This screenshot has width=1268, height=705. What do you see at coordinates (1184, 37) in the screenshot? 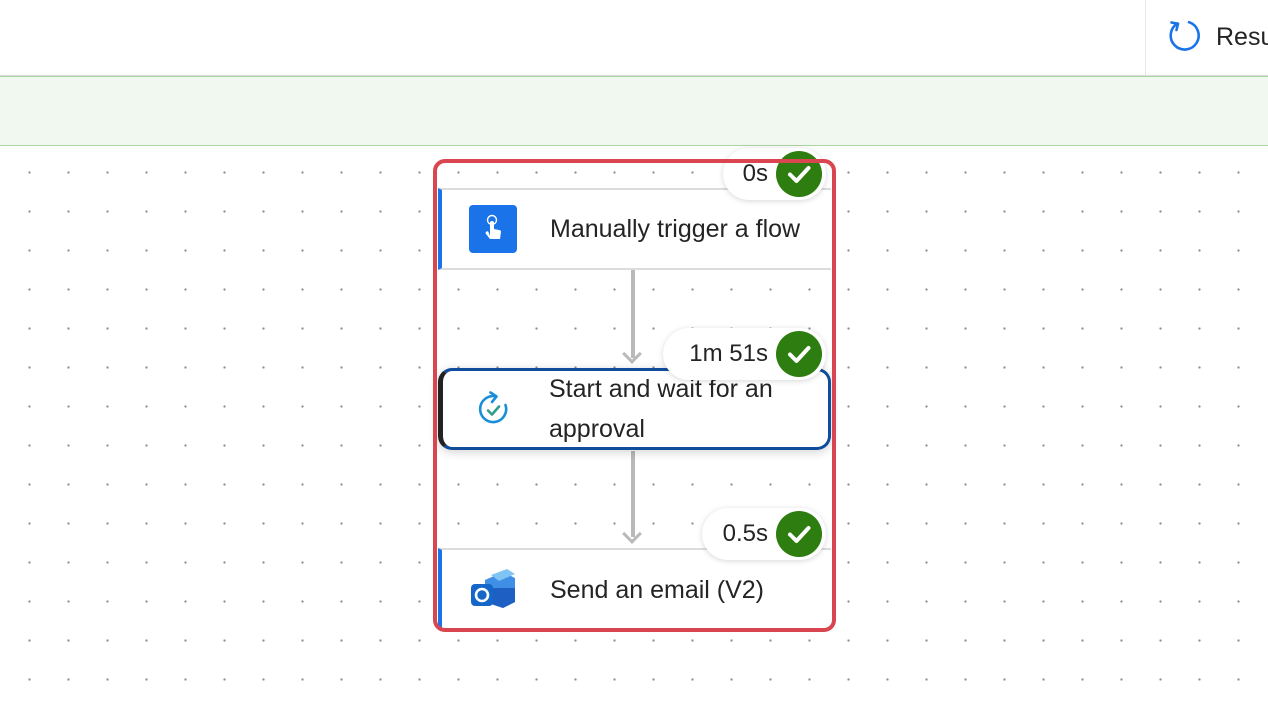
I see `refresh-icon` at bounding box center [1184, 37].